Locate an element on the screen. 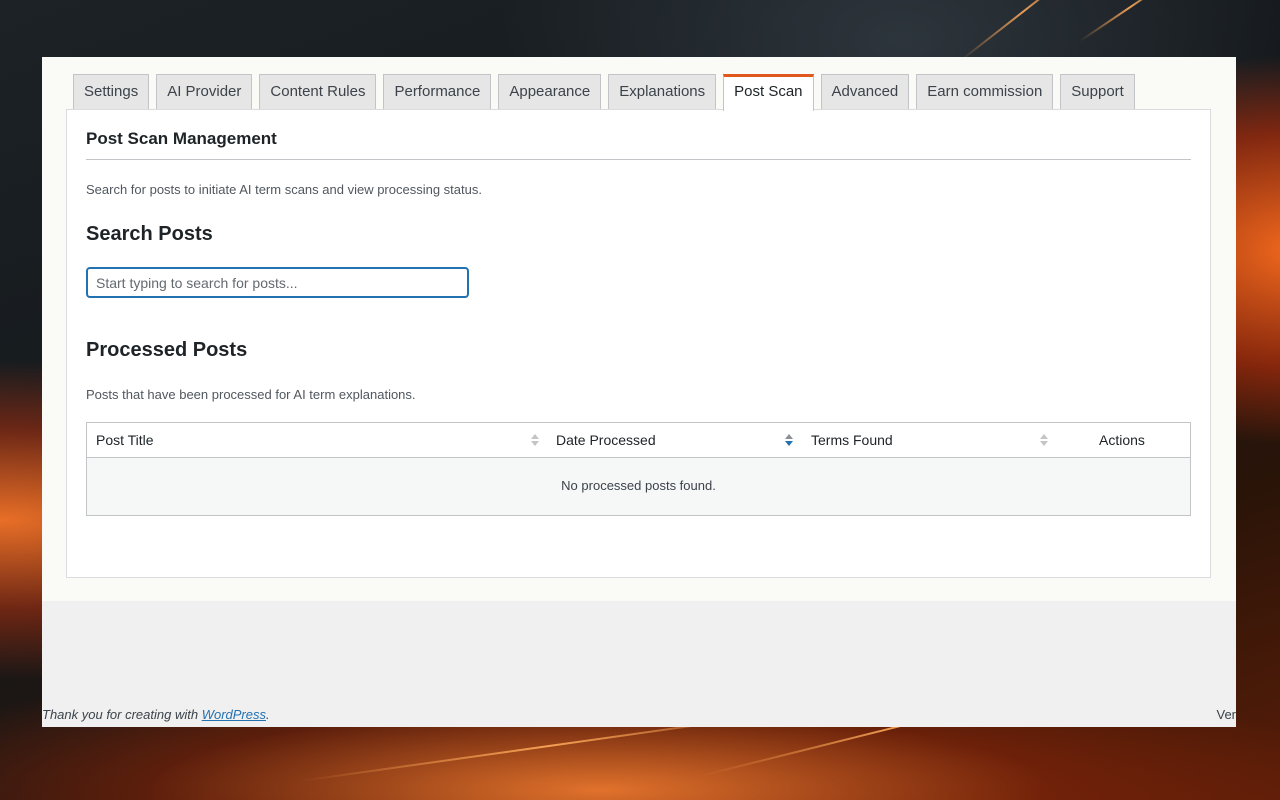 Image resolution: width=1280 pixels, height=800 pixels. title-divider is located at coordinates (638, 159).